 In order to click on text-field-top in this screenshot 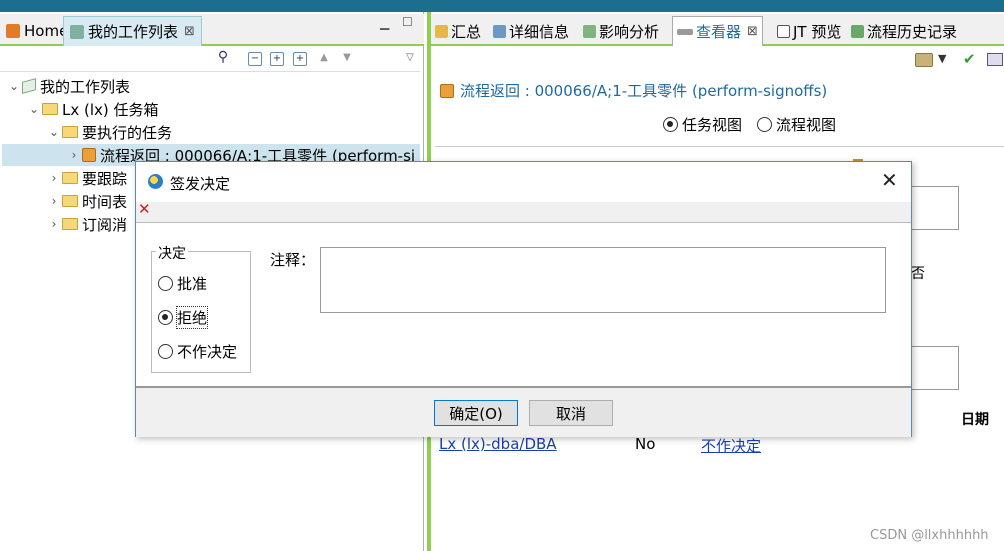, I will do `click(934, 208)`.